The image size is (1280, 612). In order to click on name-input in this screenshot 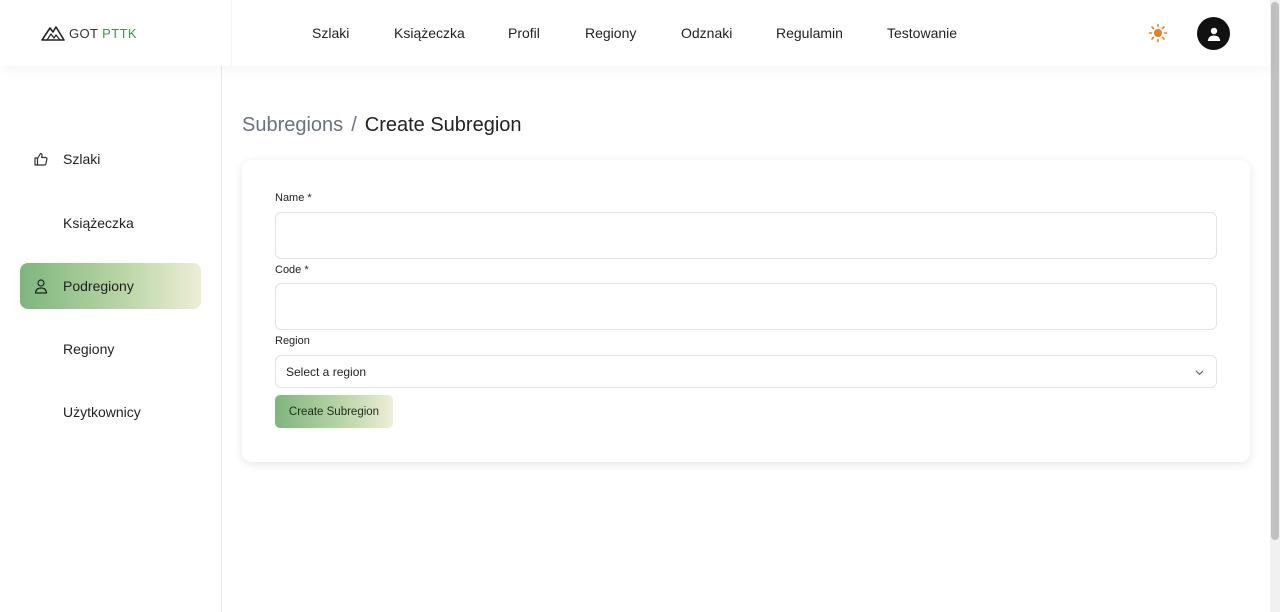, I will do `click(746, 235)`.